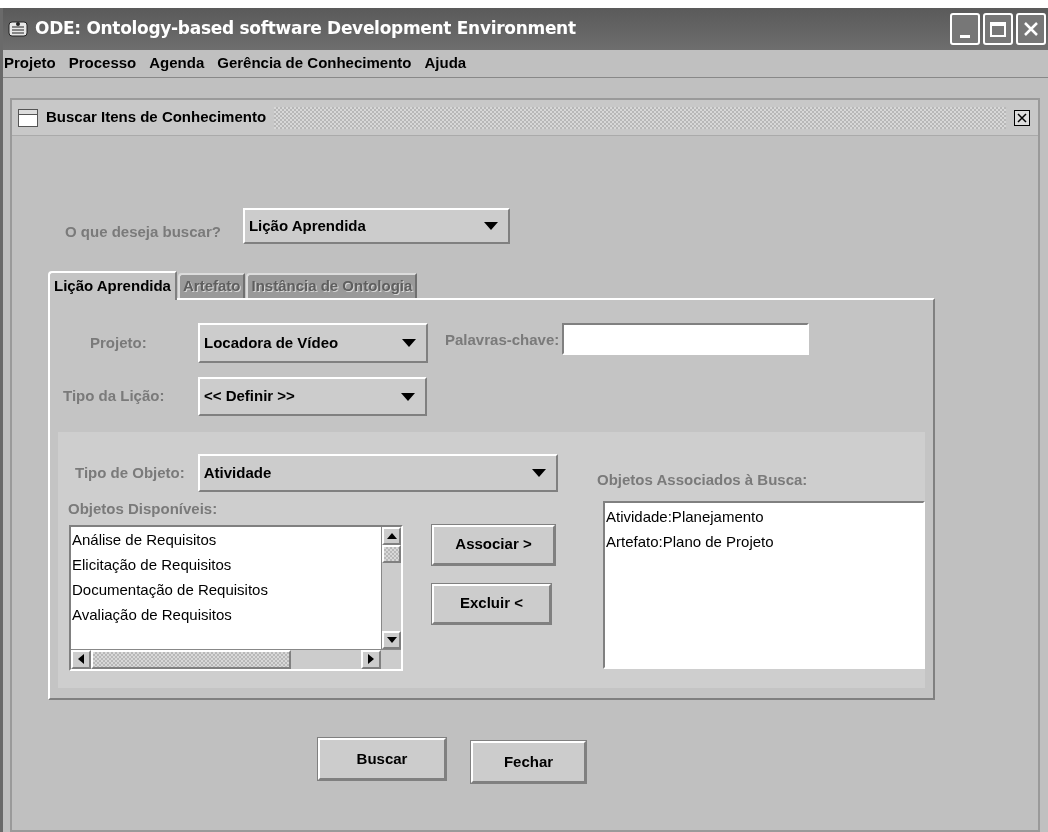  What do you see at coordinates (102, 63) in the screenshot?
I see `menu-item: Processo` at bounding box center [102, 63].